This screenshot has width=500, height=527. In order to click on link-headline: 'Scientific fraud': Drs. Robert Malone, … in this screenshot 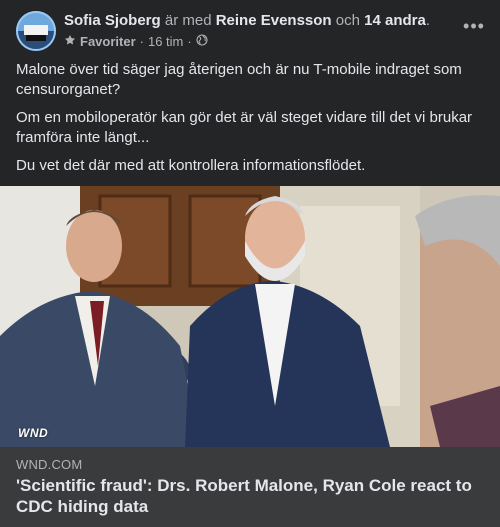, I will do `click(250, 496)`.